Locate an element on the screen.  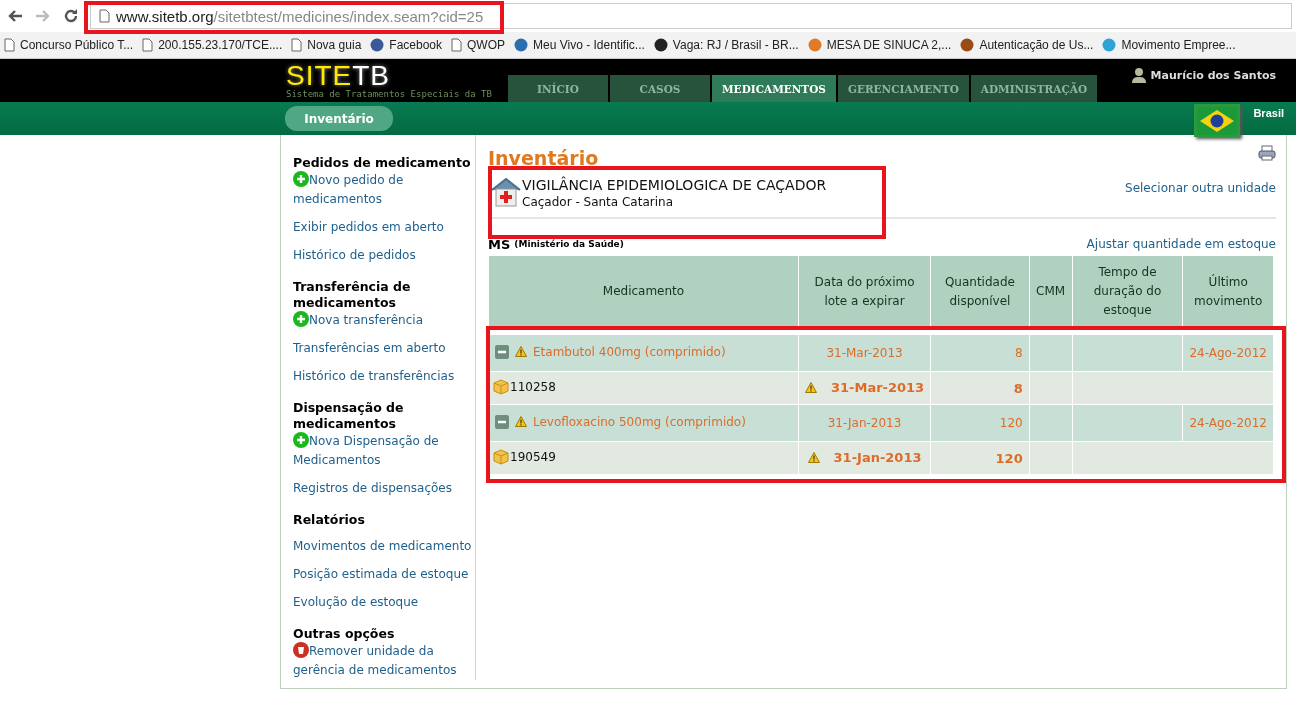
sidebar-link: Posição estimada de estoque is located at coordinates (384, 574).